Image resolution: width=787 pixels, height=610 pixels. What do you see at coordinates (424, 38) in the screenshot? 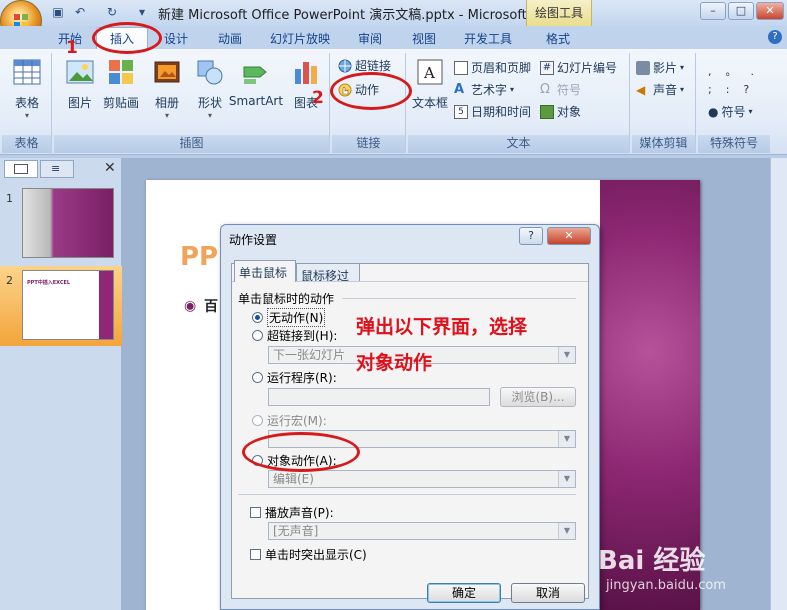
I see `tab-view: 视图` at bounding box center [424, 38].